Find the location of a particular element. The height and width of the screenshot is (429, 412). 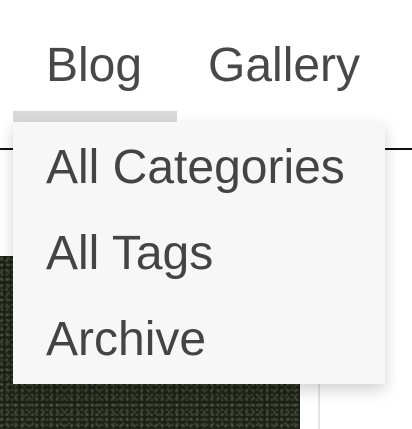

dropdown-item-all-categories: All Categories is located at coordinates (195, 168).